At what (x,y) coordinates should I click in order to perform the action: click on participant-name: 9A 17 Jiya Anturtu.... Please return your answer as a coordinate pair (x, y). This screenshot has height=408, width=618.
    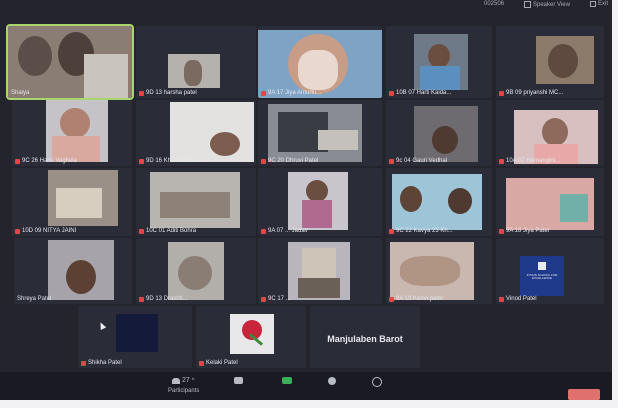
    Looking at the image, I should click on (291, 93).